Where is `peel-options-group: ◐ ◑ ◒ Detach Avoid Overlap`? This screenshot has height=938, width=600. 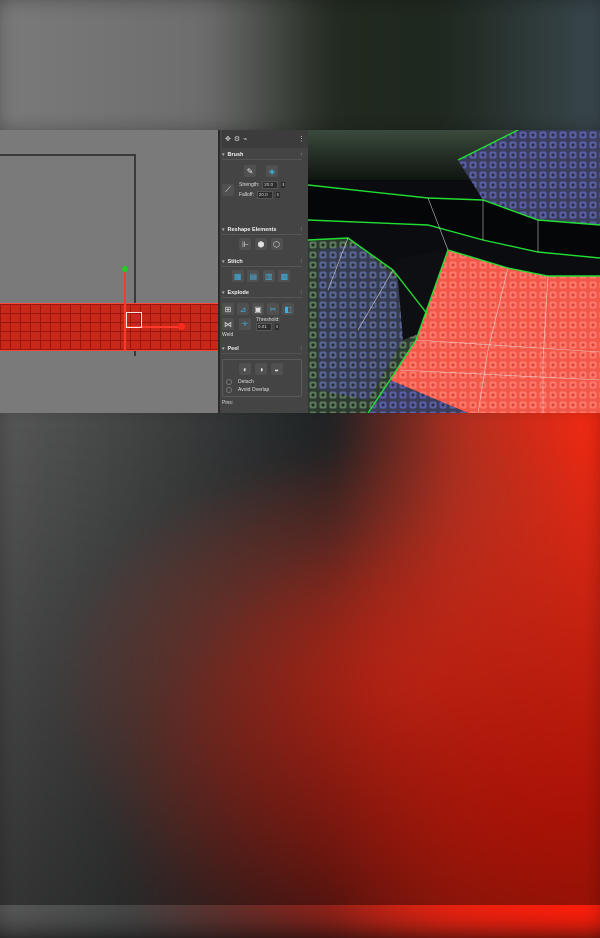
peel-options-group: ◐ ◑ ◒ Detach Avoid Overlap is located at coordinates (262, 378).